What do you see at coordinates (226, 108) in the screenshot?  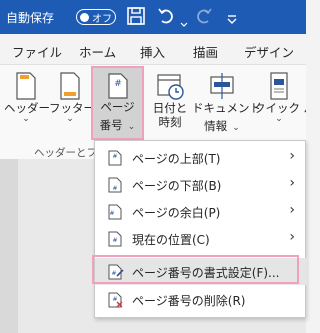 I see `document-info-label-1: ドキュメント` at bounding box center [226, 108].